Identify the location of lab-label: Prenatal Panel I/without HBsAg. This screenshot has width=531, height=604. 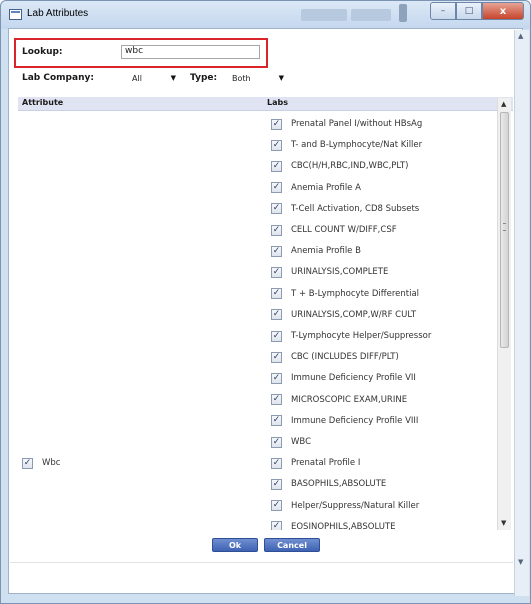
(357, 124).